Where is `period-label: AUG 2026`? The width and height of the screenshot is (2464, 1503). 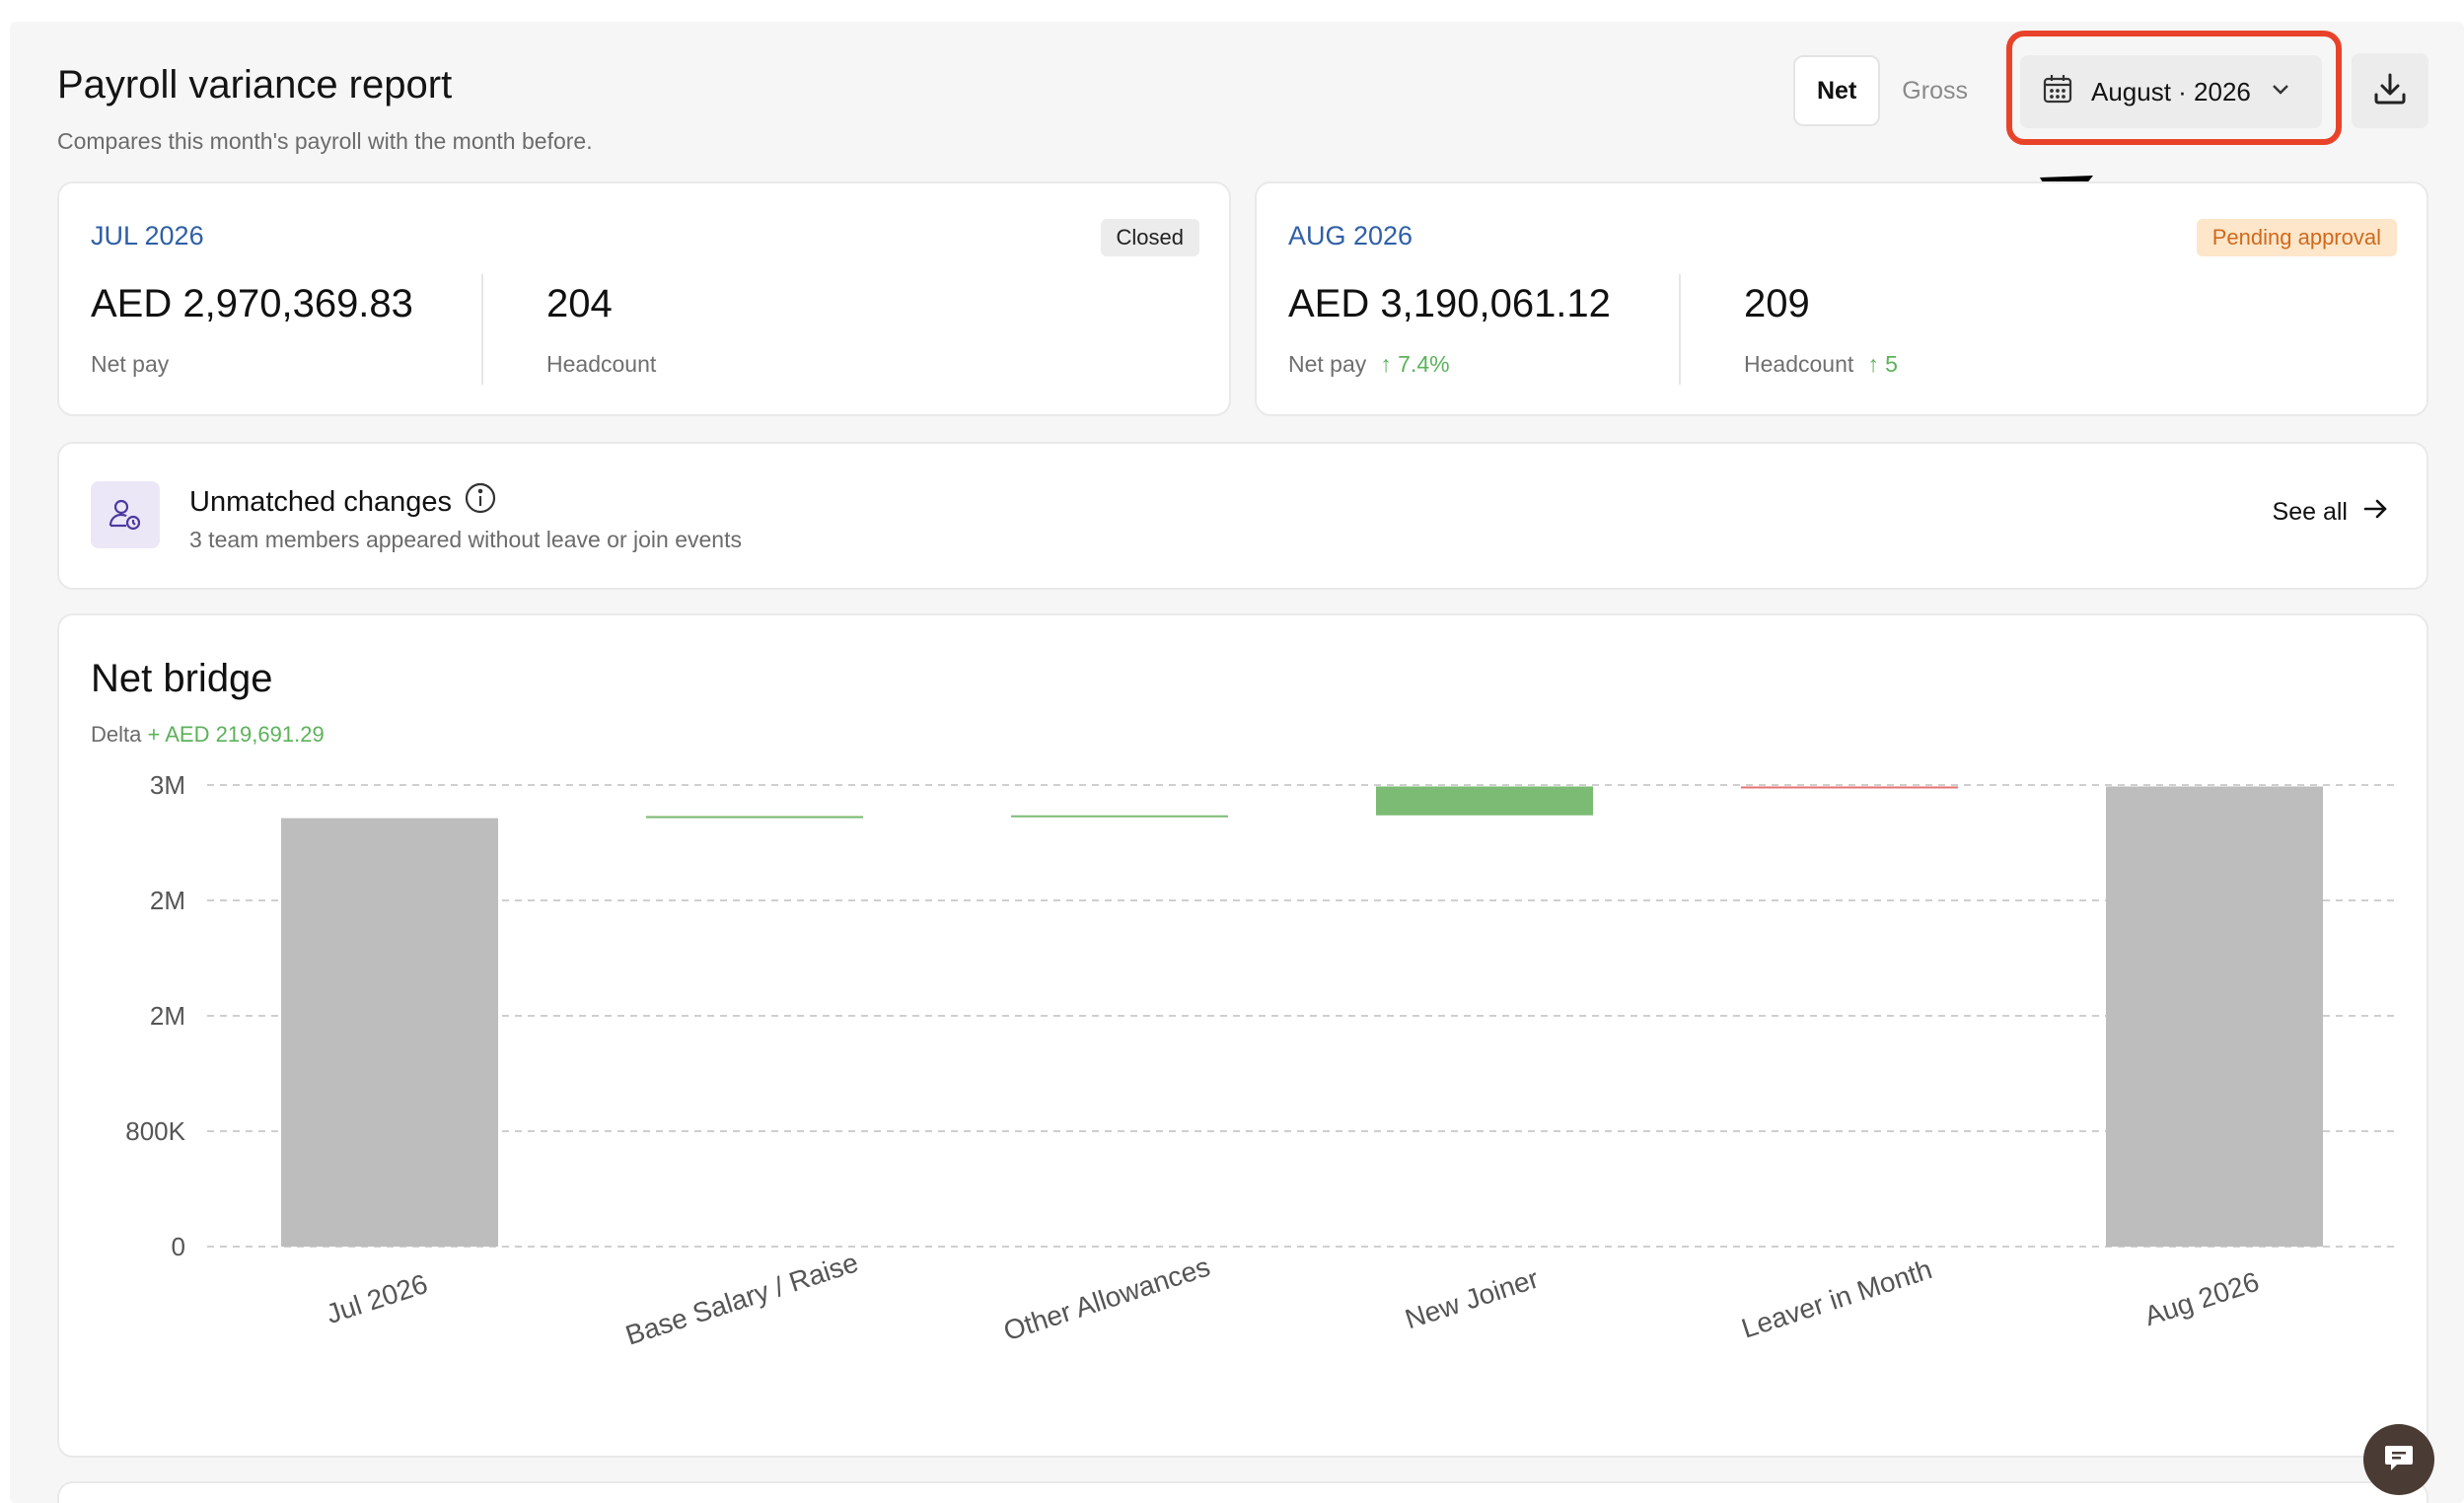 period-label: AUG 2026 is located at coordinates (1350, 235).